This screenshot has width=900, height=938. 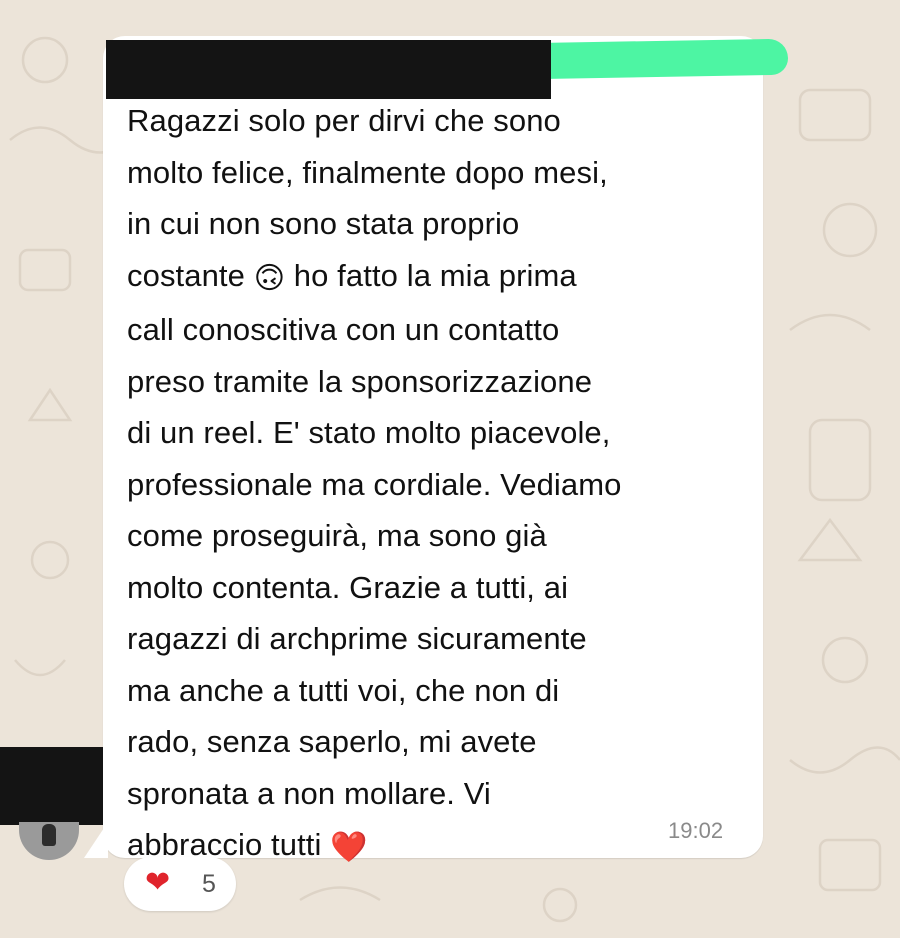 What do you see at coordinates (158, 882) in the screenshot?
I see `heart-reaction-icon: ❤` at bounding box center [158, 882].